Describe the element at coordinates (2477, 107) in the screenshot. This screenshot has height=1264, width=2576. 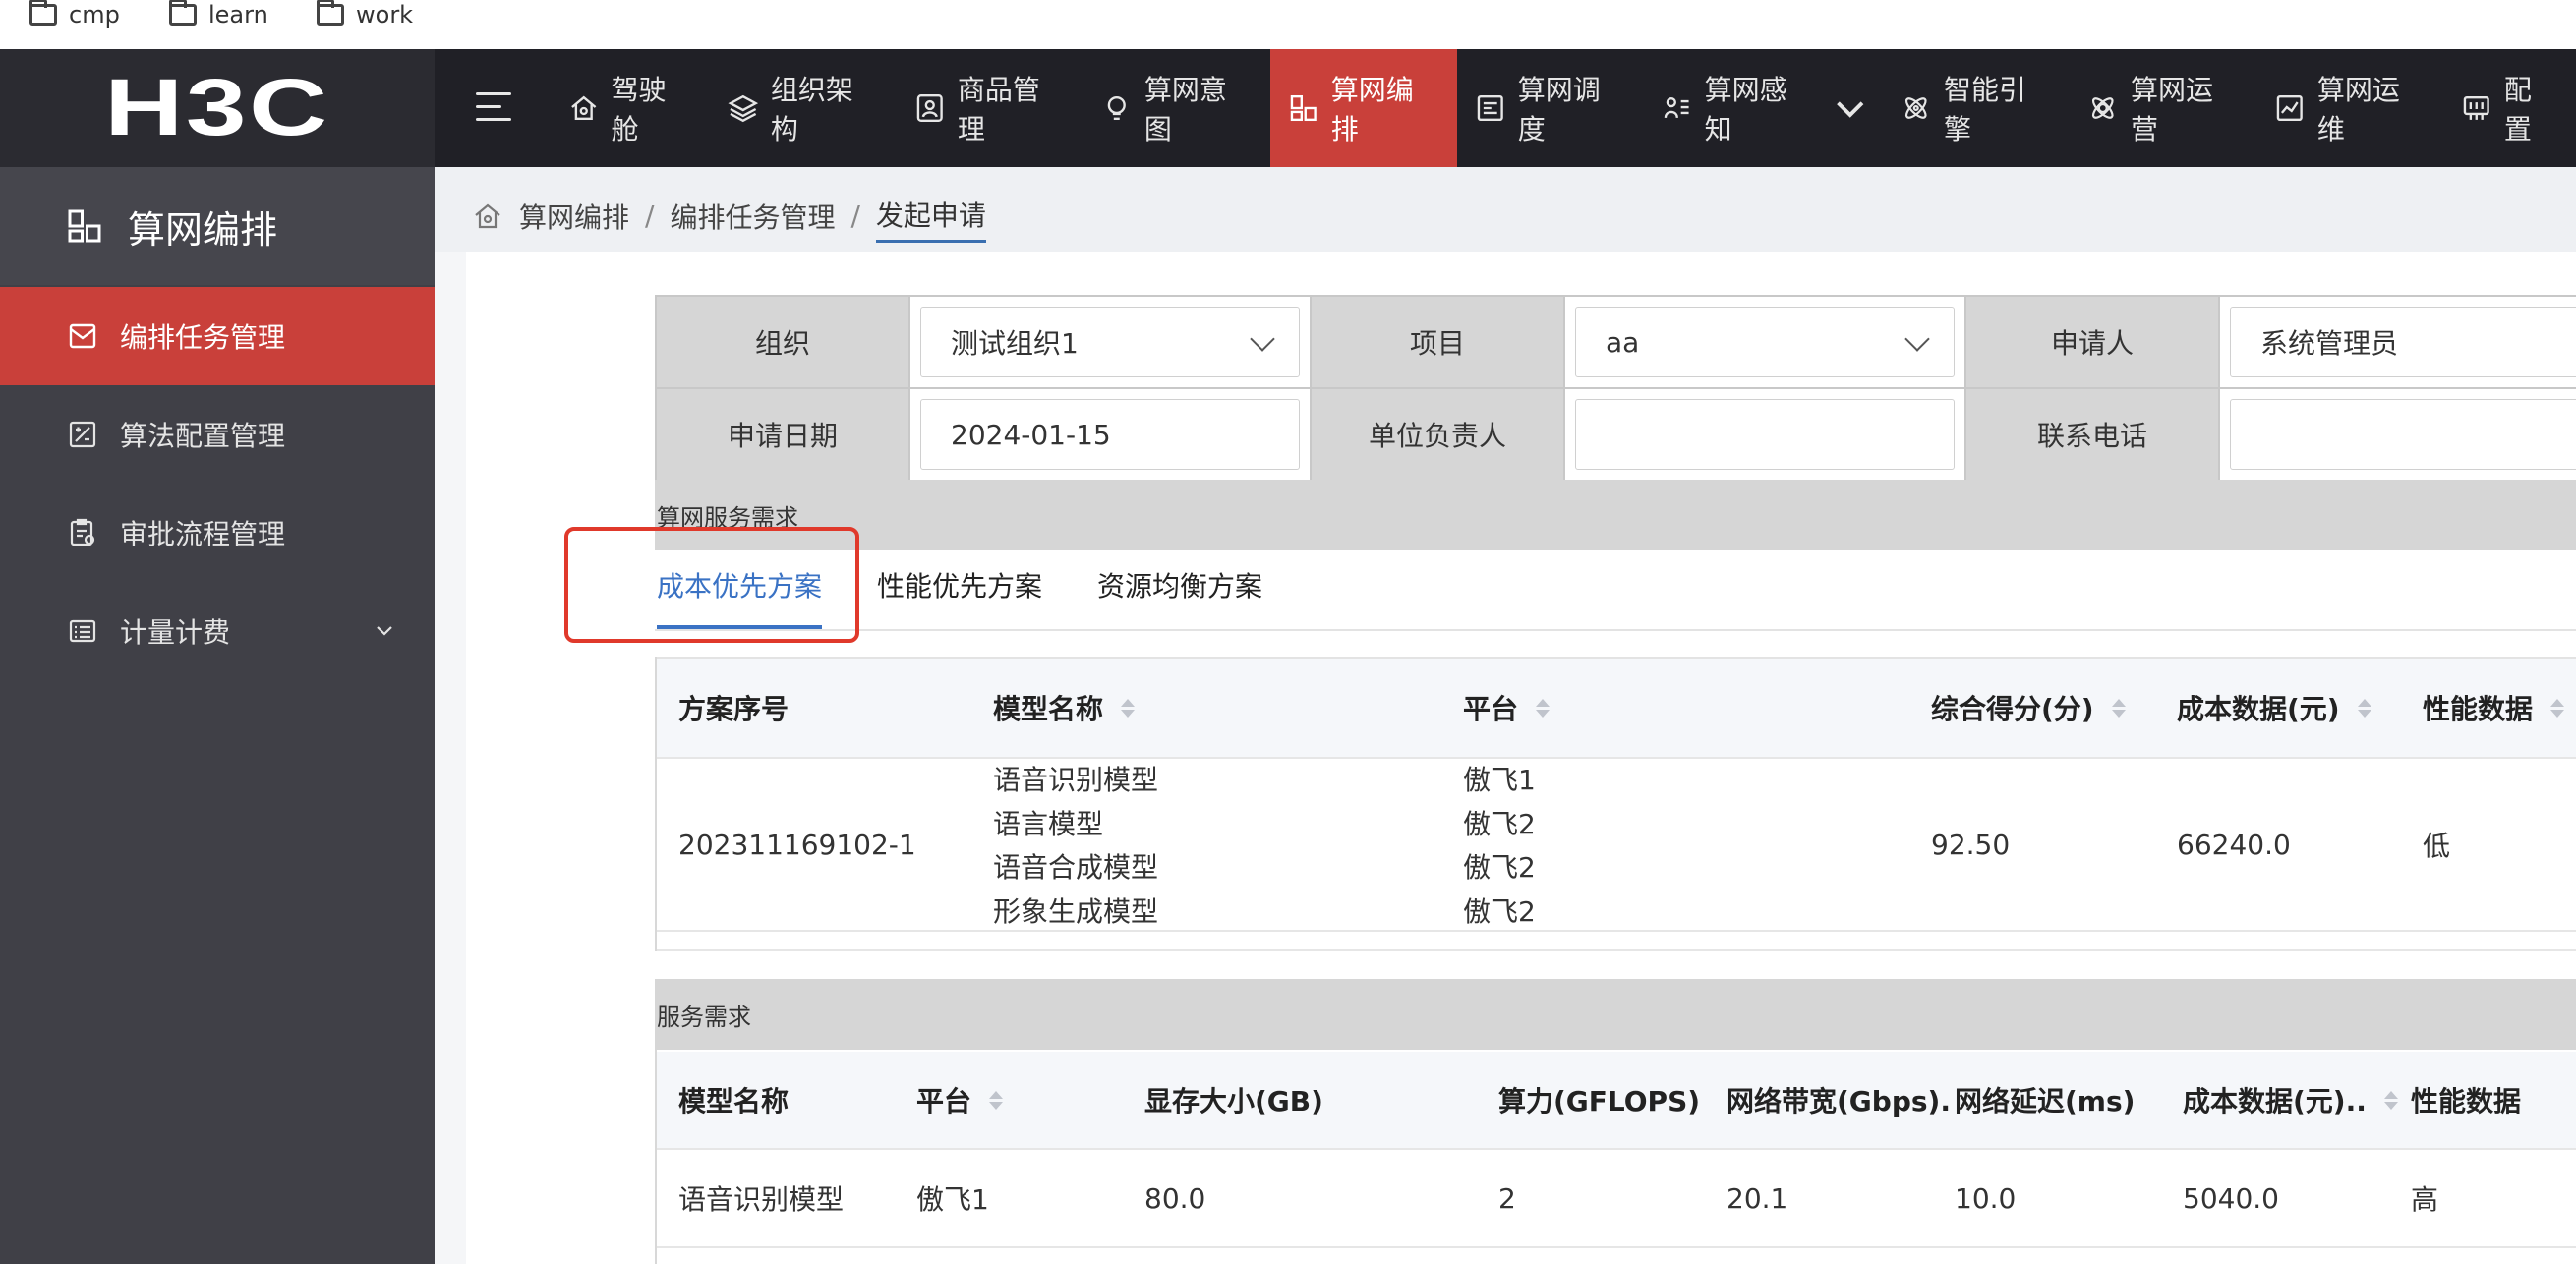
I see `config-icon` at that location.